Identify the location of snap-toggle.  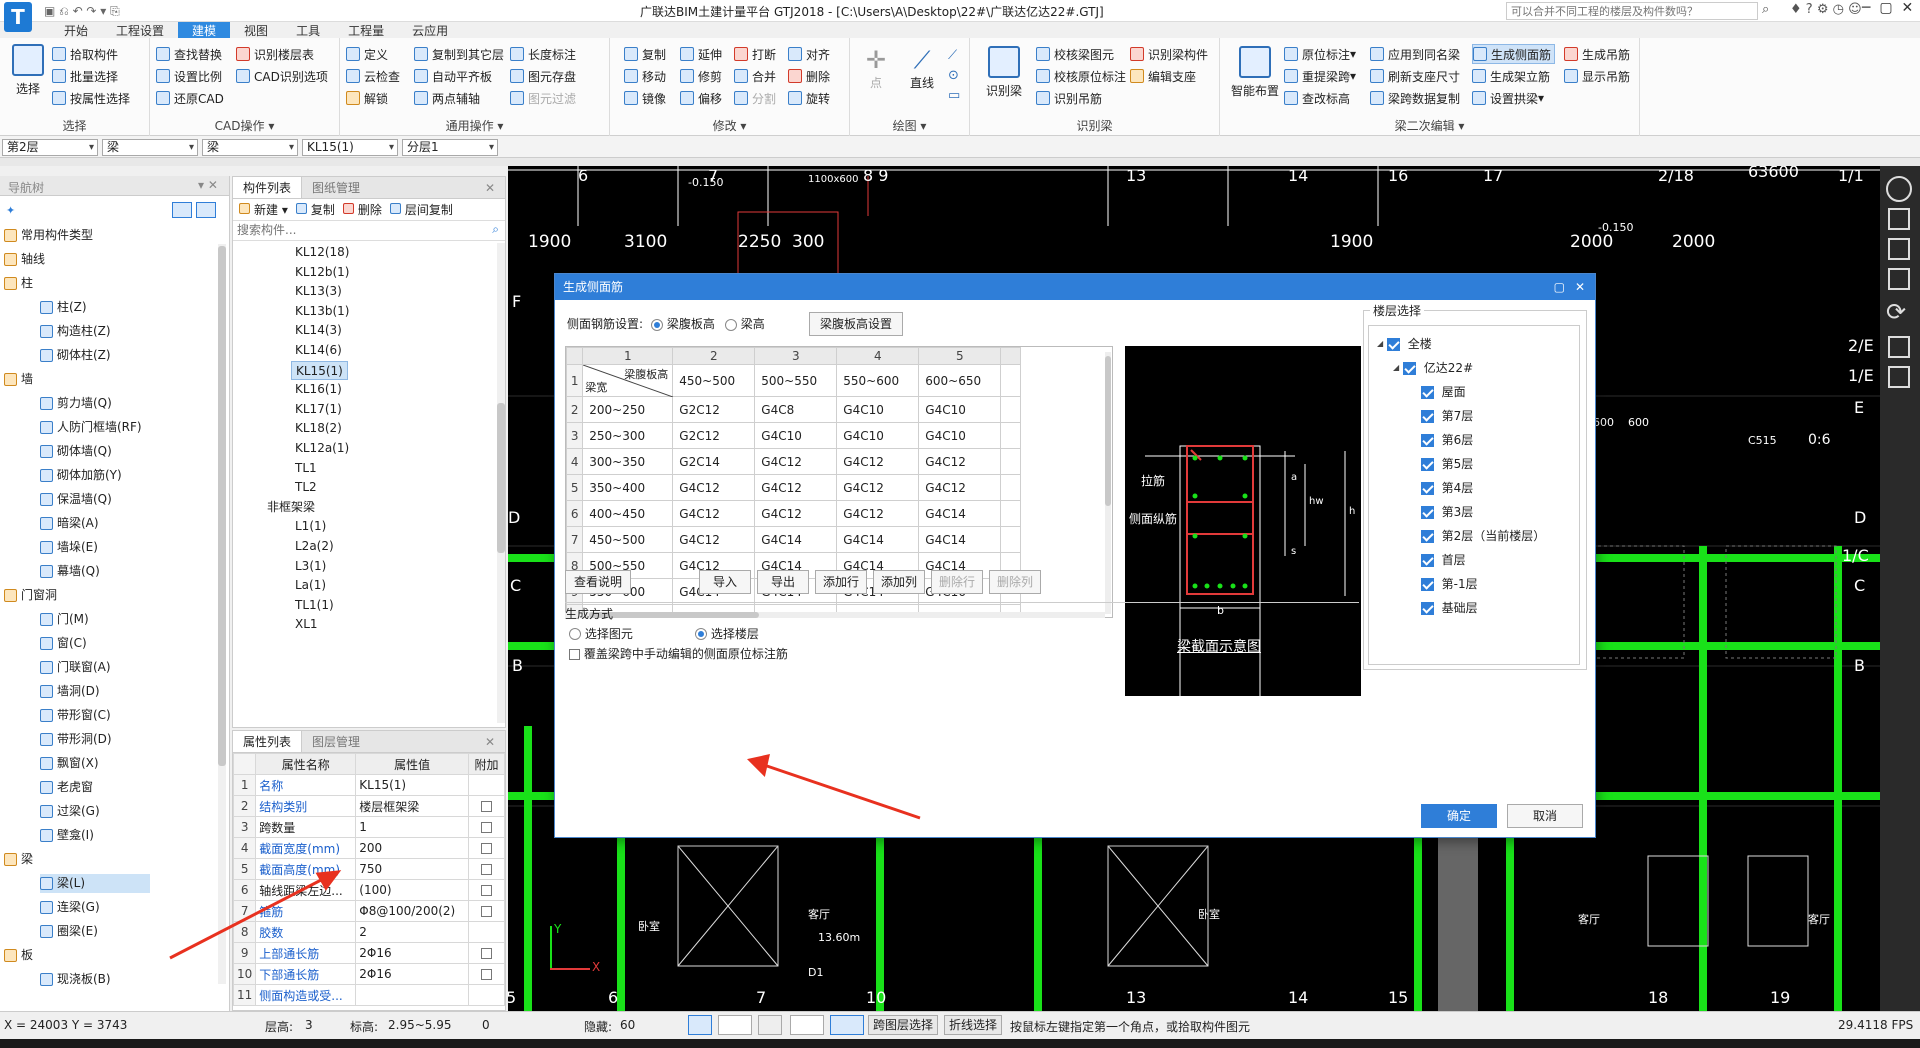
(735, 1025).